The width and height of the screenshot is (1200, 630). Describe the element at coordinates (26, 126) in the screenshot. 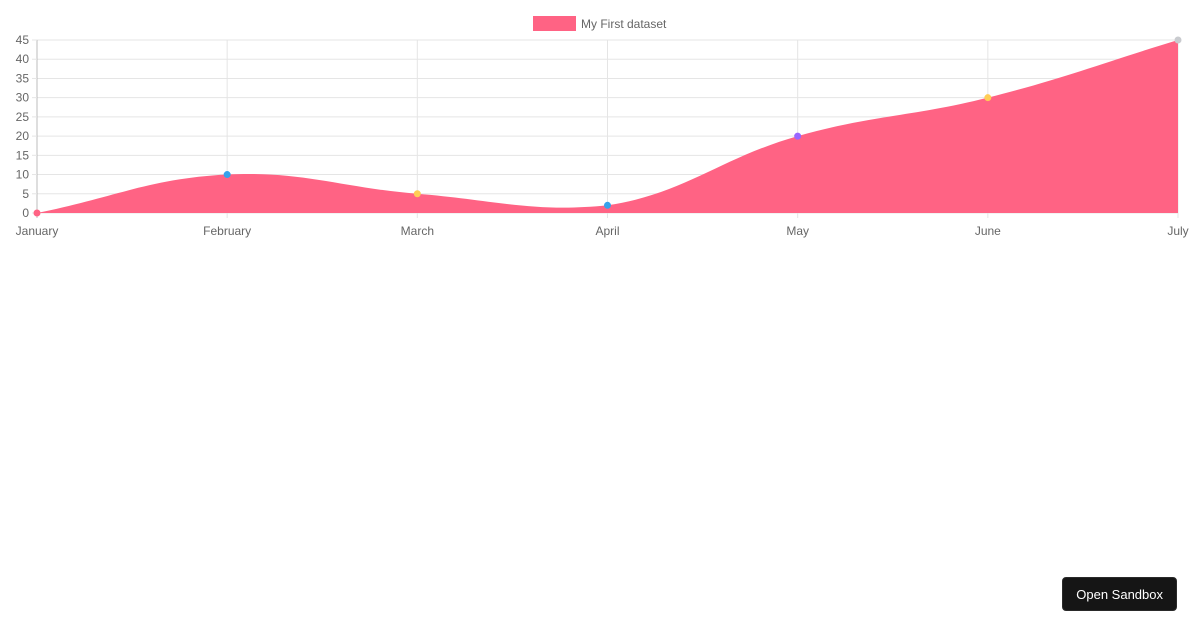

I see `y-axis: 0 5 10 15 20 25 30 35 40 45` at that location.